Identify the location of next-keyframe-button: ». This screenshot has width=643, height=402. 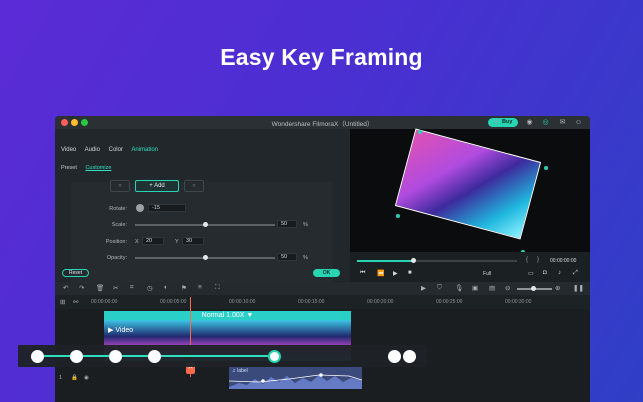
(194, 186).